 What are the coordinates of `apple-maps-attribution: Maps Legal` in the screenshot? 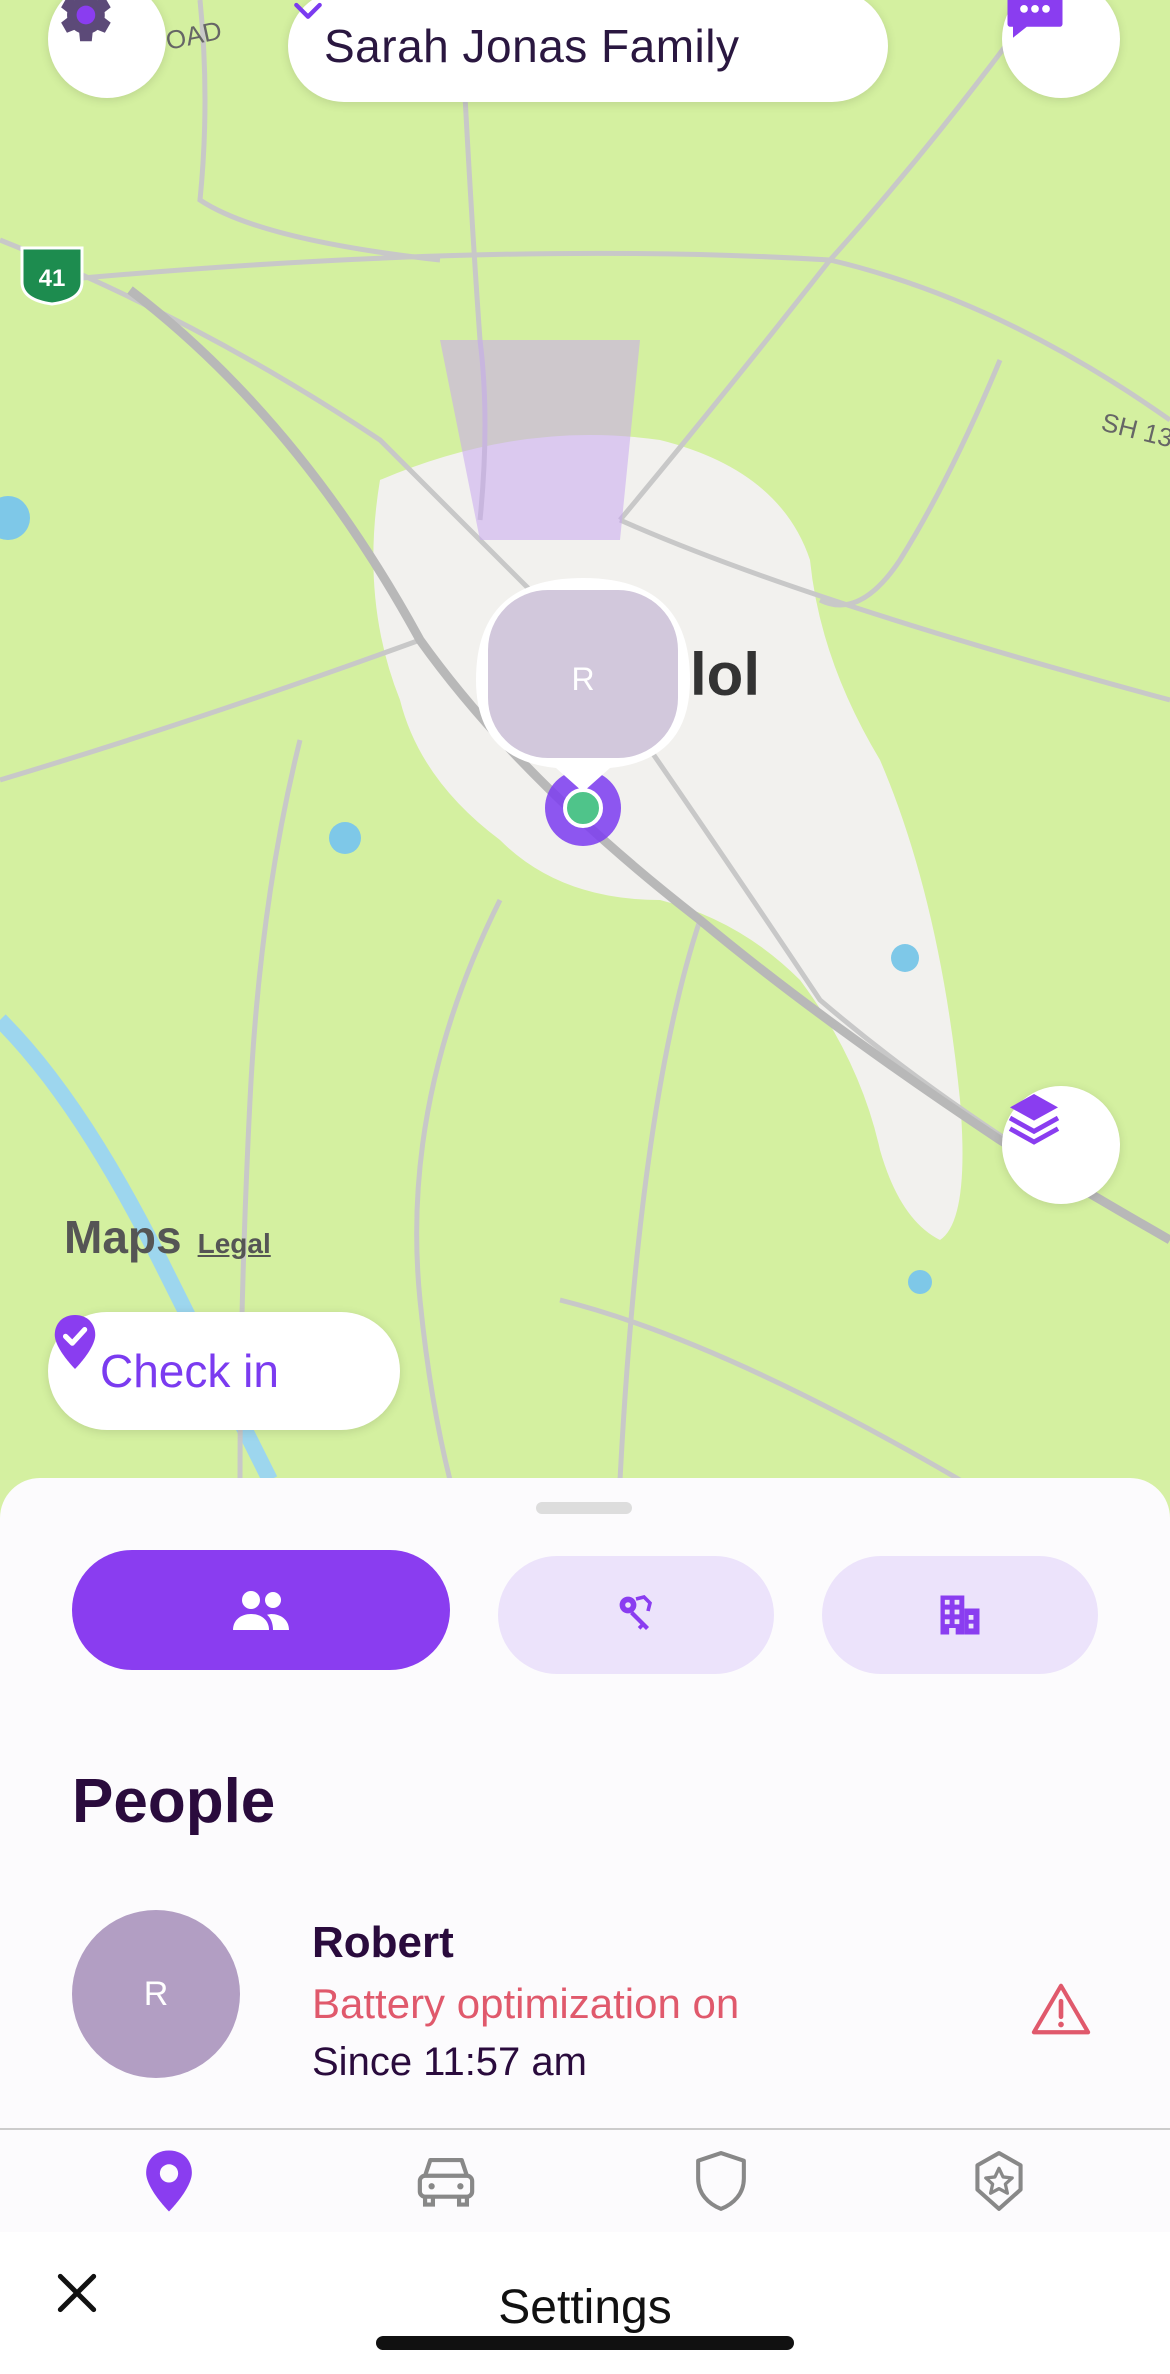 It's located at (167, 1237).